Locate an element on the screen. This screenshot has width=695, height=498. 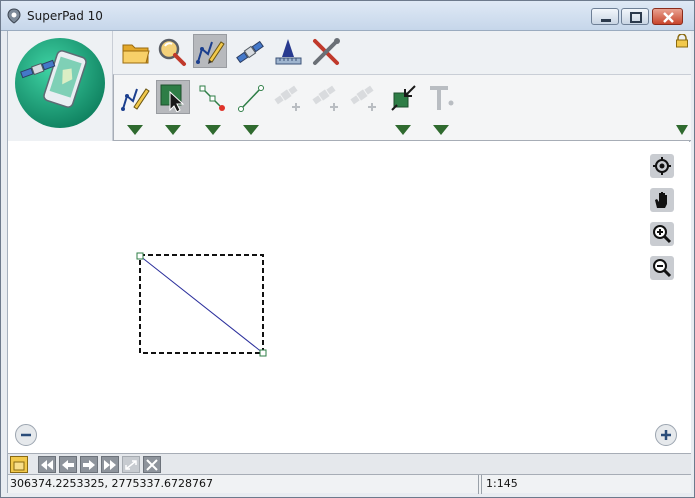
select-feature-dropdown is located at coordinates (173, 130).